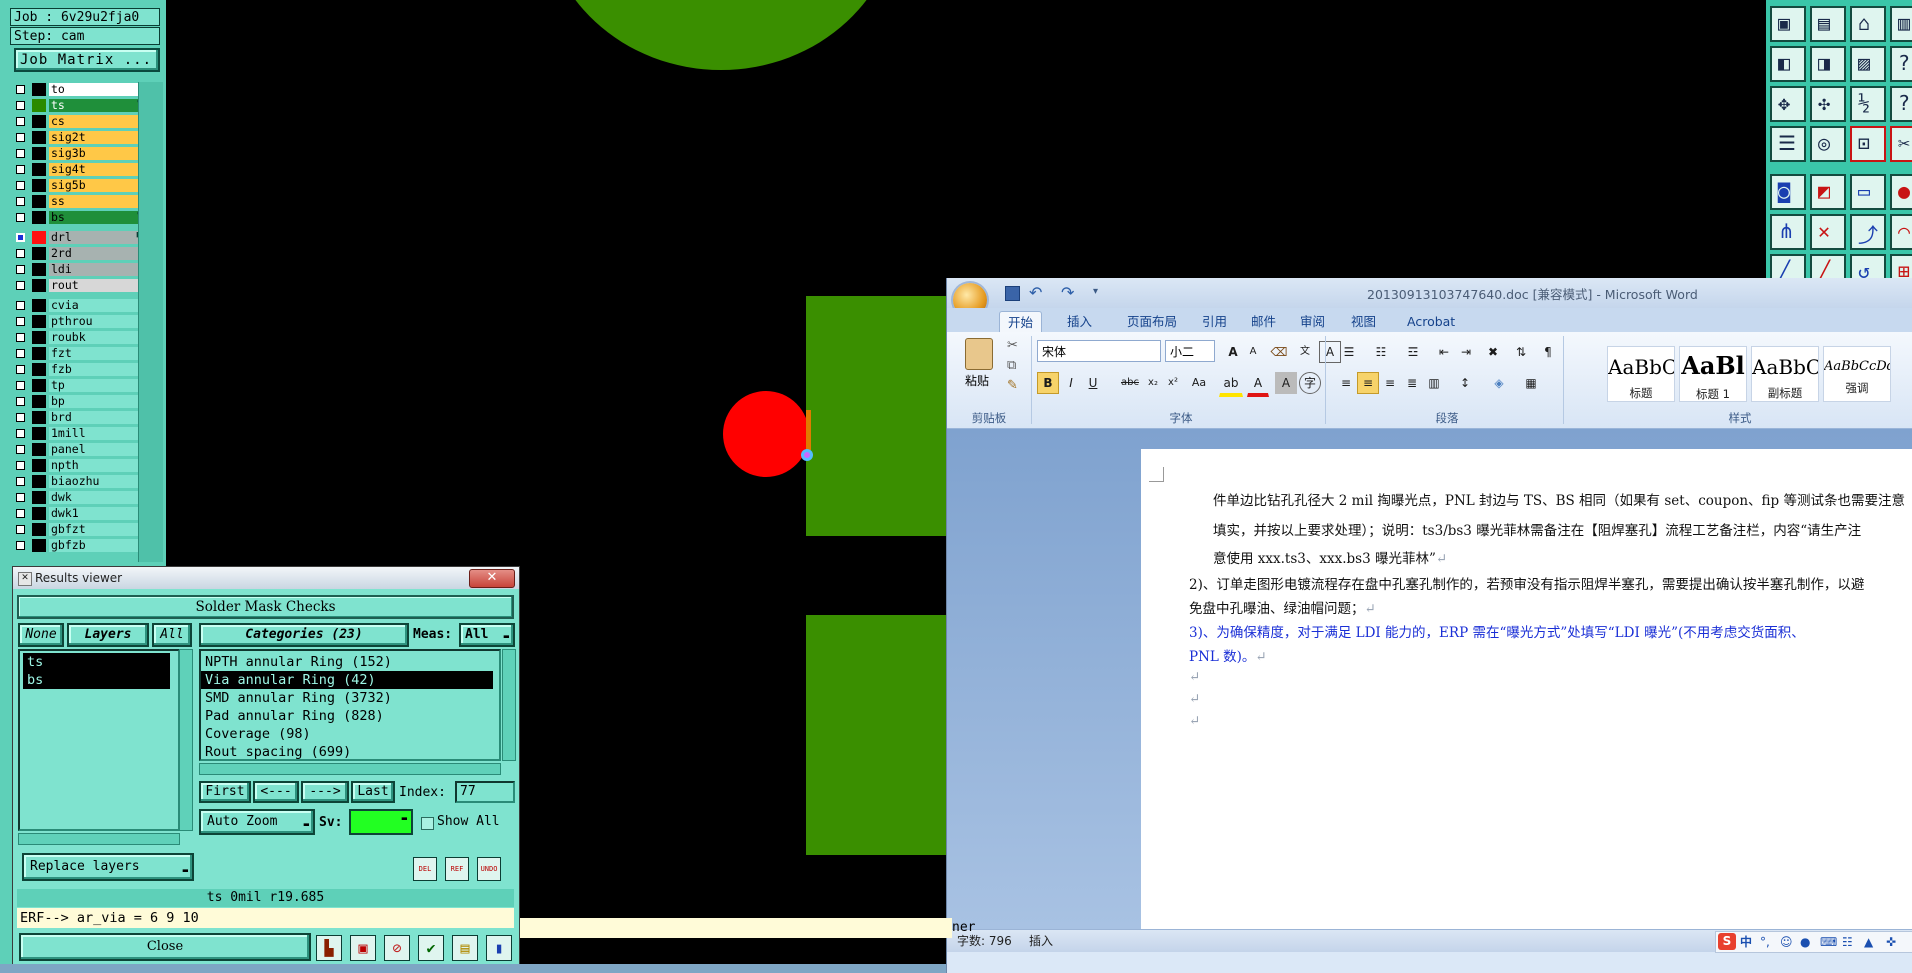 Image resolution: width=1912 pixels, height=973 pixels. I want to click on subscript-button: x₂, so click(1153, 383).